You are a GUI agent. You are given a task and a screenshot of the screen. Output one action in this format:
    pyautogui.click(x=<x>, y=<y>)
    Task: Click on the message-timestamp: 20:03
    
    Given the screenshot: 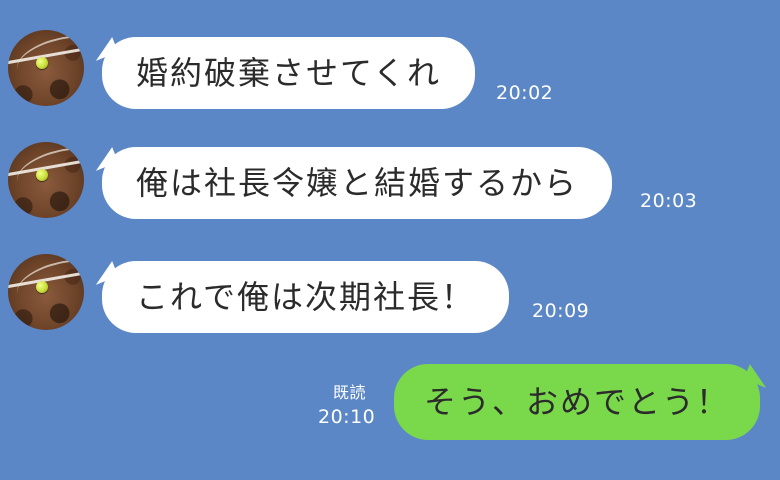 What is the action you would take?
    pyautogui.click(x=669, y=201)
    